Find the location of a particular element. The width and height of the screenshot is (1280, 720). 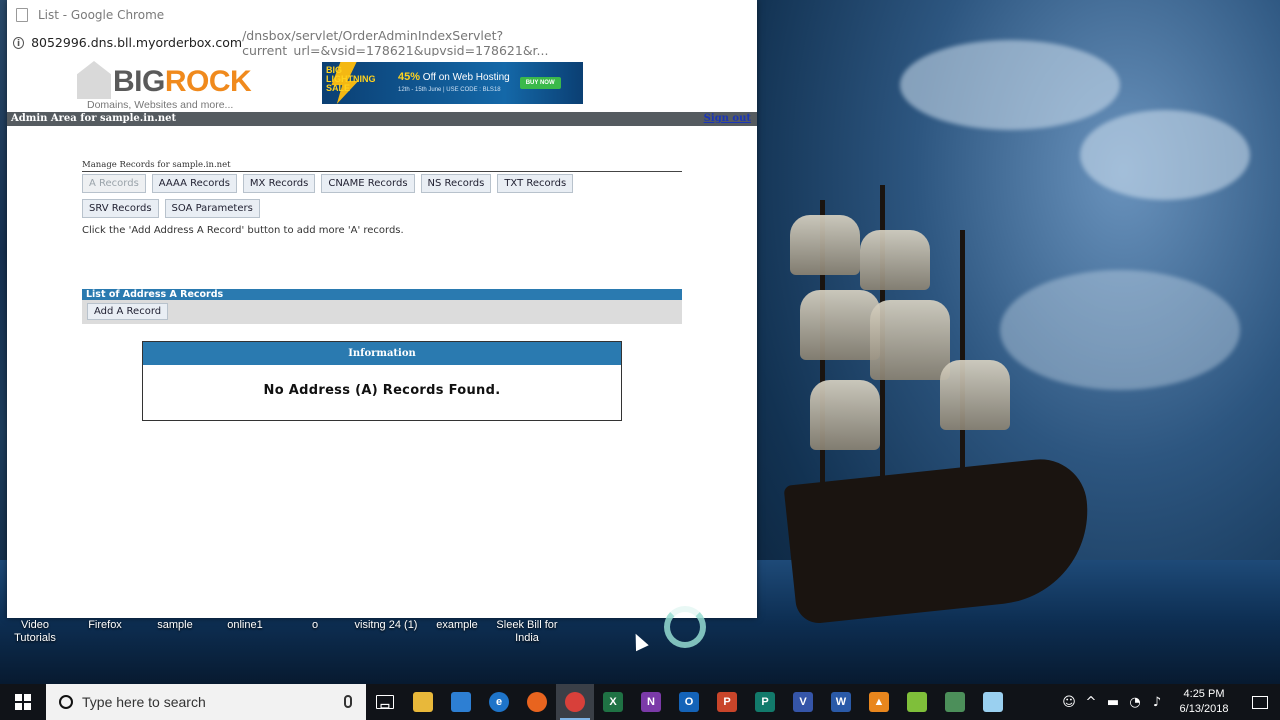

admin-bar: Admin Area for sample.in.net Sign out is located at coordinates (382, 119).